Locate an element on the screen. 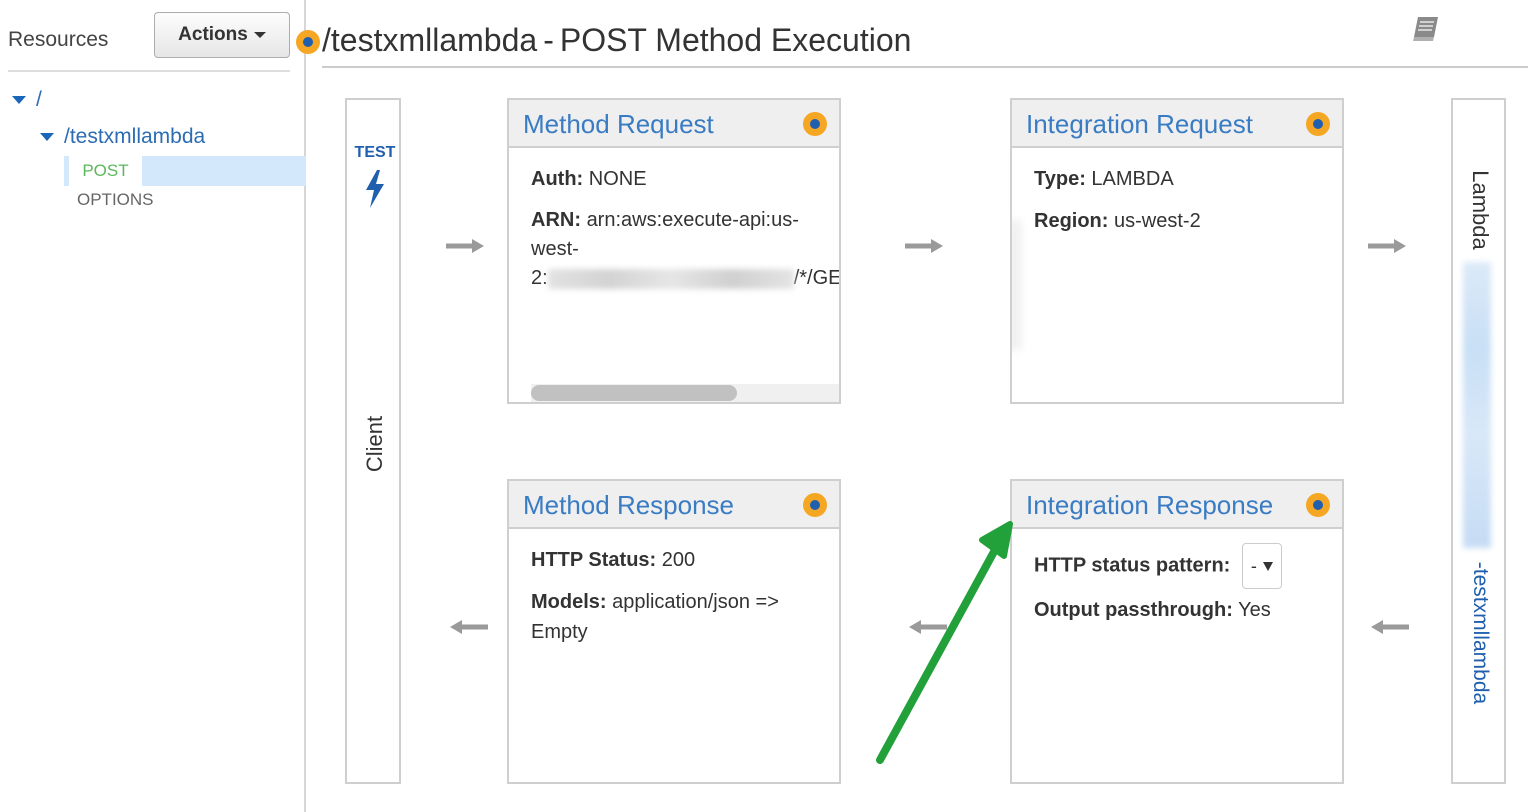 This screenshot has width=1530, height=812. http-status-value: 200 is located at coordinates (678, 560).